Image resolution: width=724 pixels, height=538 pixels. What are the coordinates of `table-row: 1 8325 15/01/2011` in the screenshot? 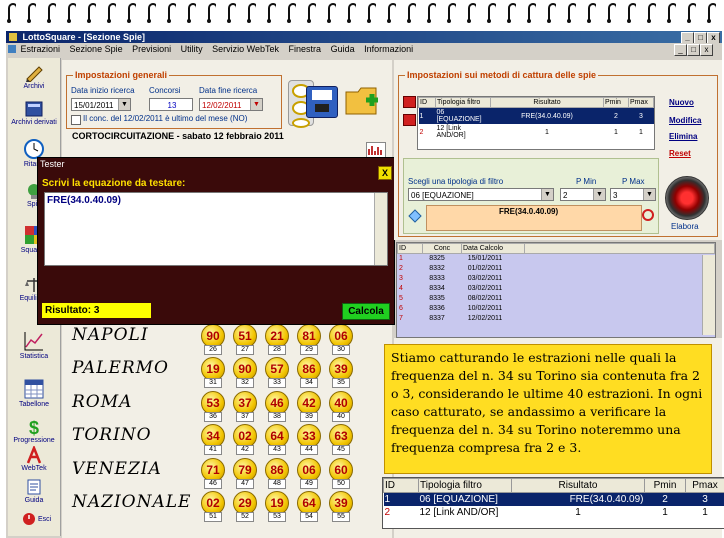 It's located at (556, 259).